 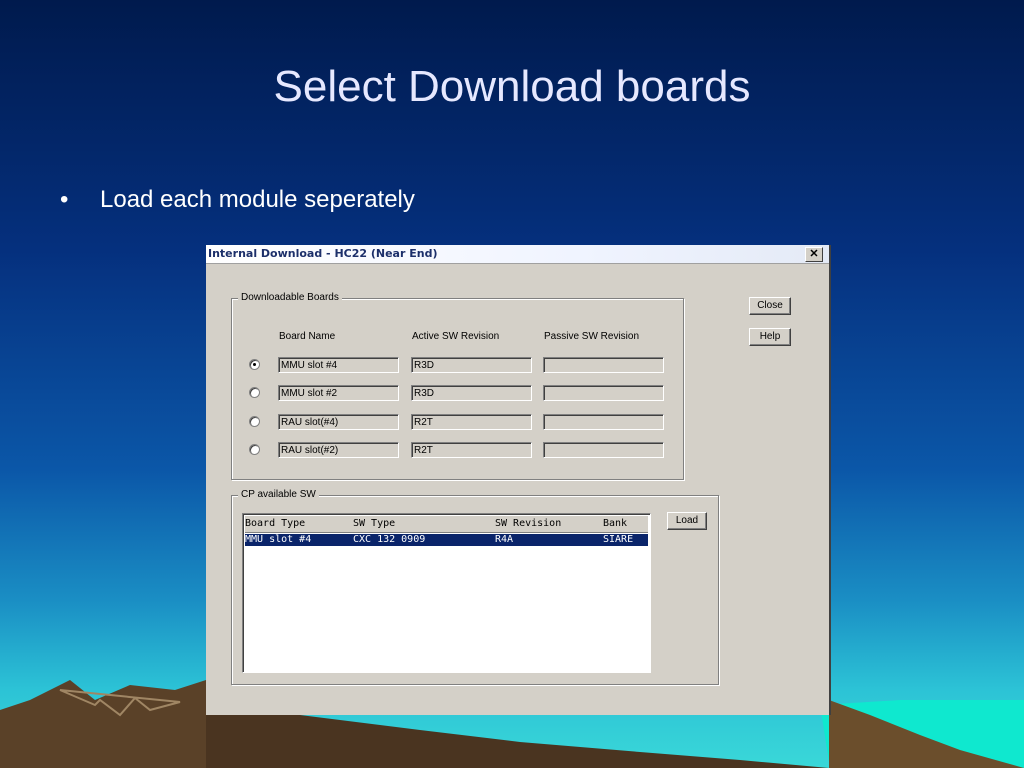 What do you see at coordinates (471, 365) in the screenshot?
I see `active-sw-field-1: R3D` at bounding box center [471, 365].